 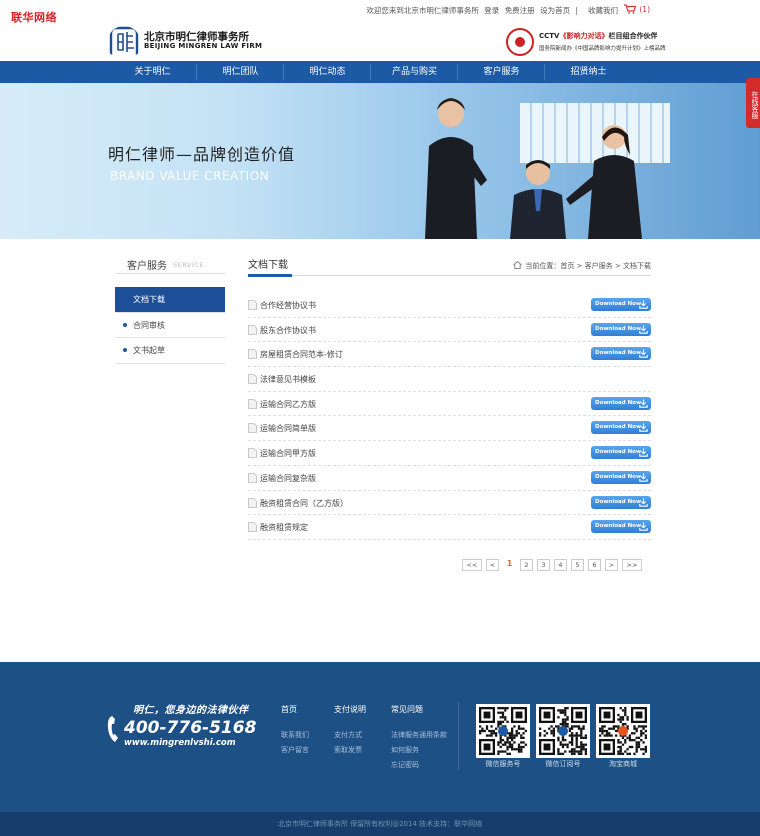 I want to click on qr-code-wechat-subscription, so click(x=563, y=731).